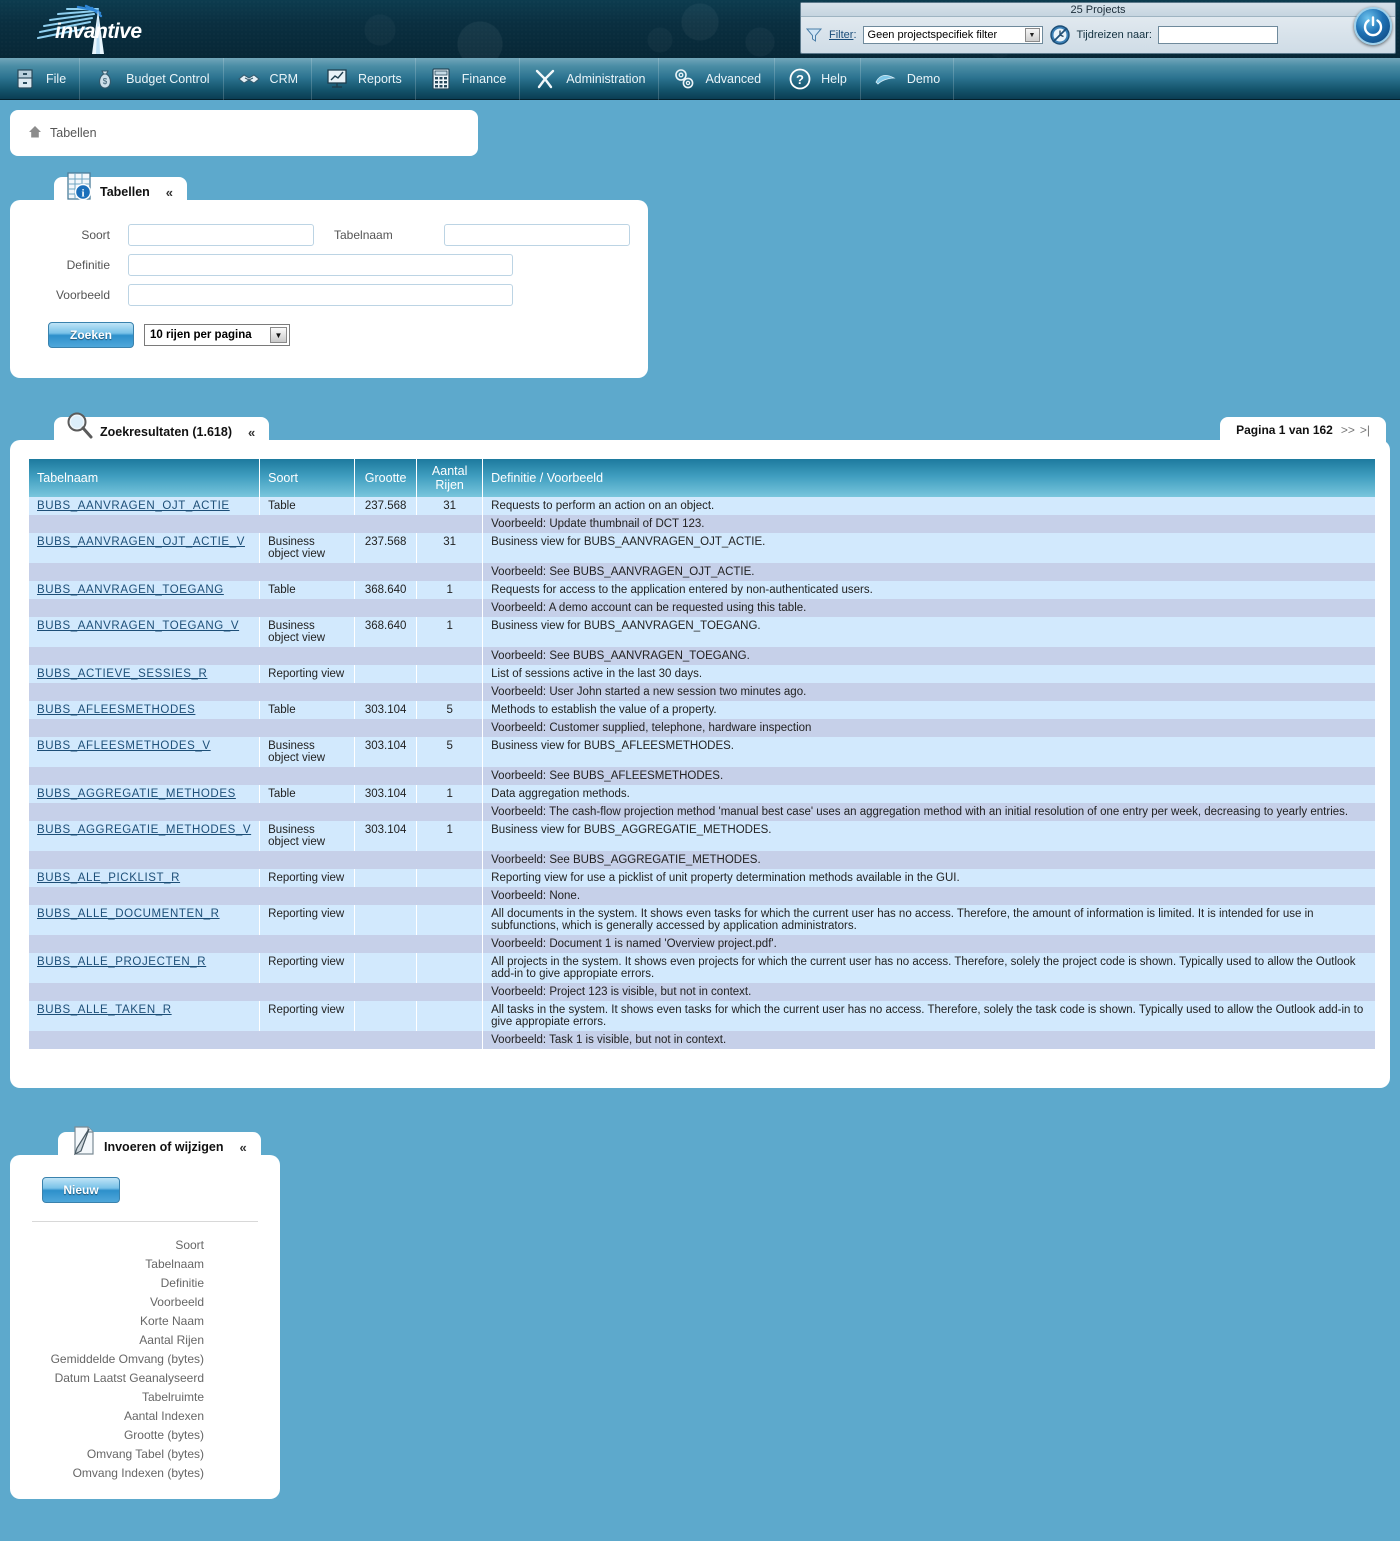  I want to click on search-panel-tab: i Tabellen «, so click(121, 189).